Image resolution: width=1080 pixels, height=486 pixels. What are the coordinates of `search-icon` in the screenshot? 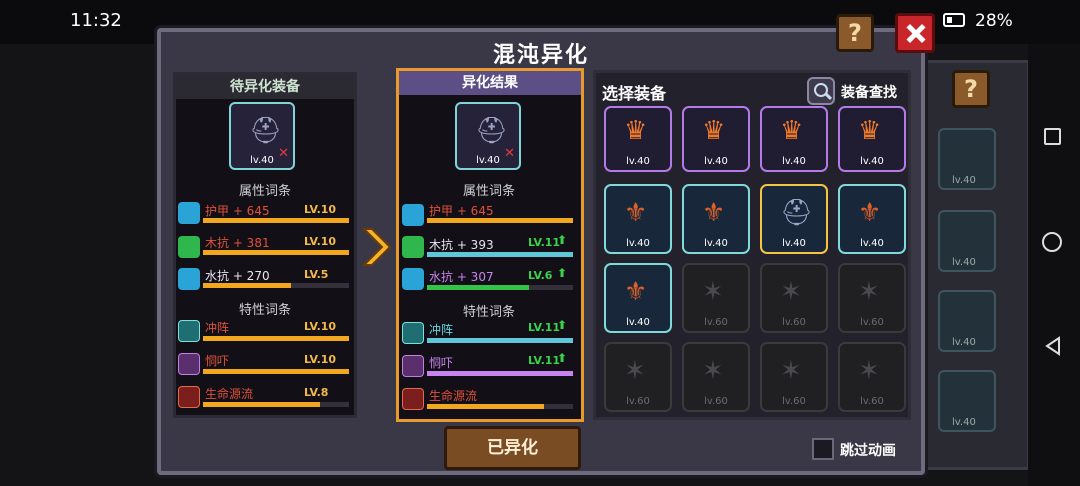 It's located at (821, 91).